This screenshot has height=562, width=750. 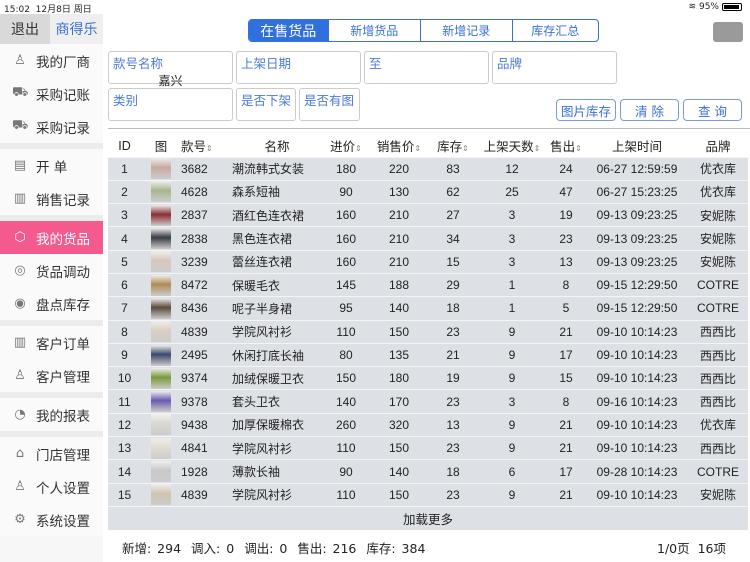 What do you see at coordinates (51, 375) in the screenshot?
I see `sidebar-item: ♙ 客户管理` at bounding box center [51, 375].